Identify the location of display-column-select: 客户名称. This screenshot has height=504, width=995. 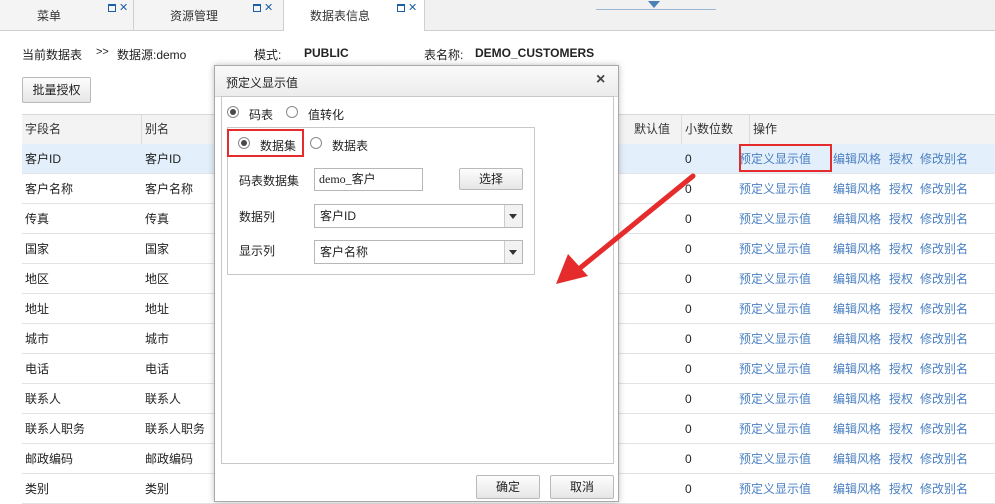
(418, 252).